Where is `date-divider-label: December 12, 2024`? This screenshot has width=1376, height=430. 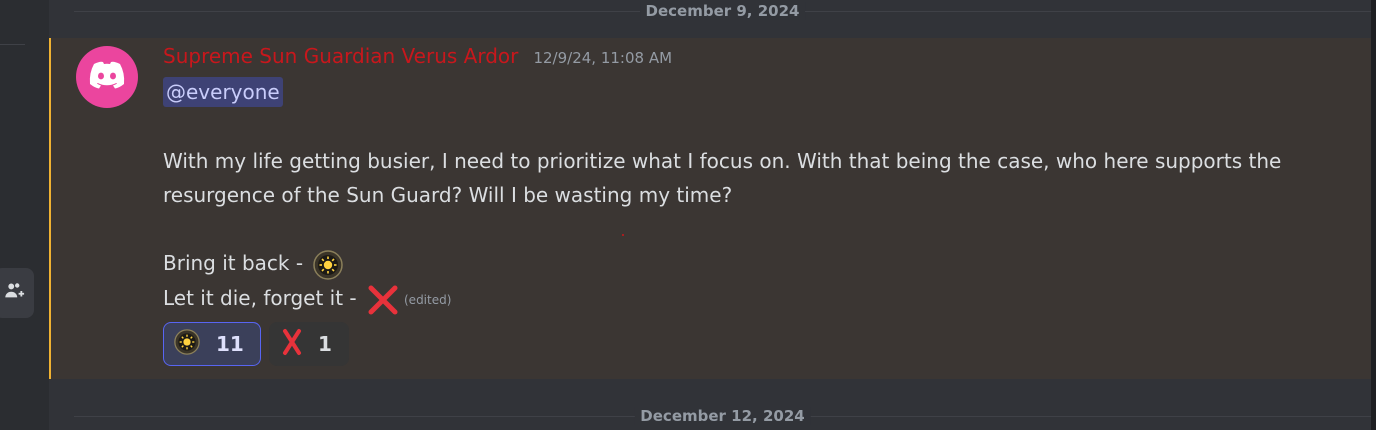
date-divider-label: December 12, 2024 is located at coordinates (722, 416).